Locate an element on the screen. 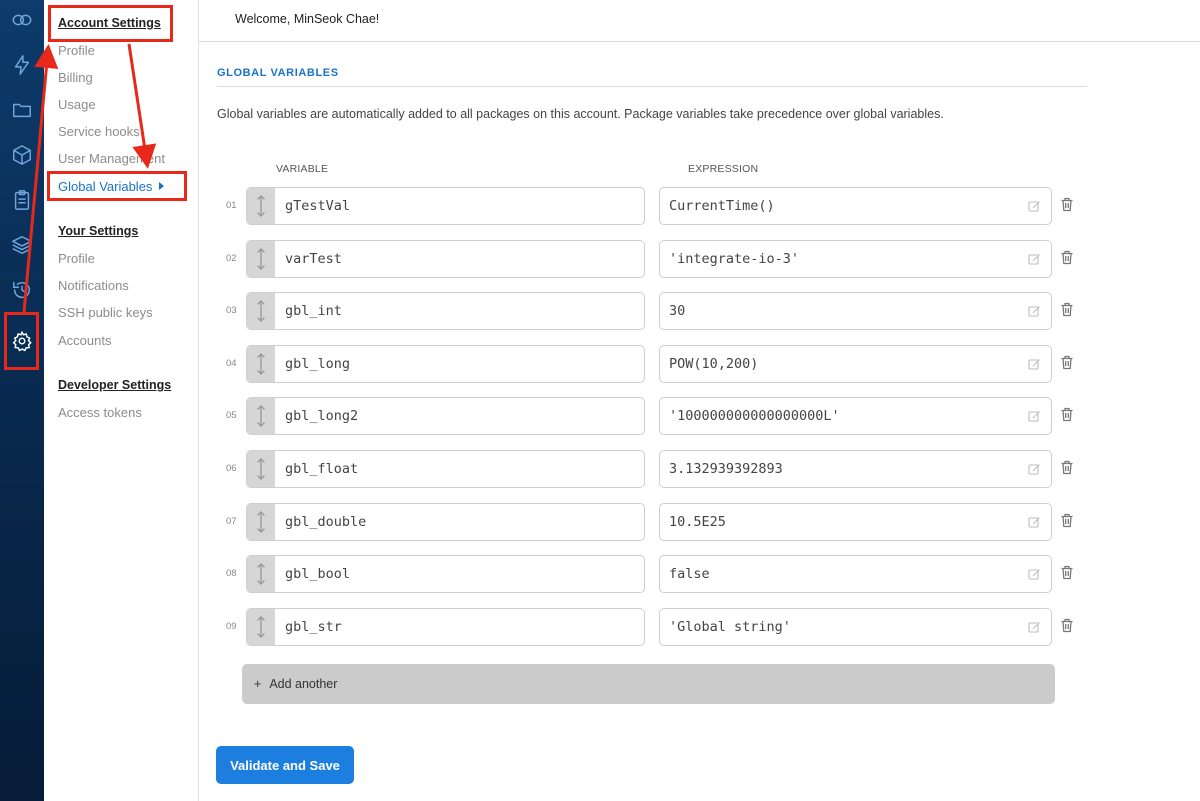 The height and width of the screenshot is (801, 1200). row-number: 04 is located at coordinates (231, 363).